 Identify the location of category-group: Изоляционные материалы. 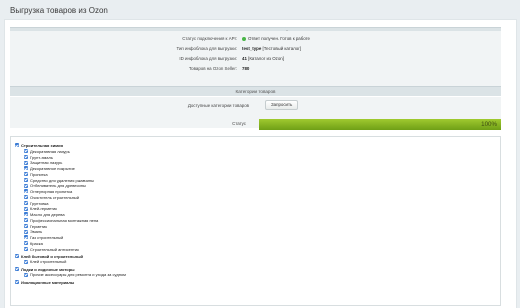
(44, 283).